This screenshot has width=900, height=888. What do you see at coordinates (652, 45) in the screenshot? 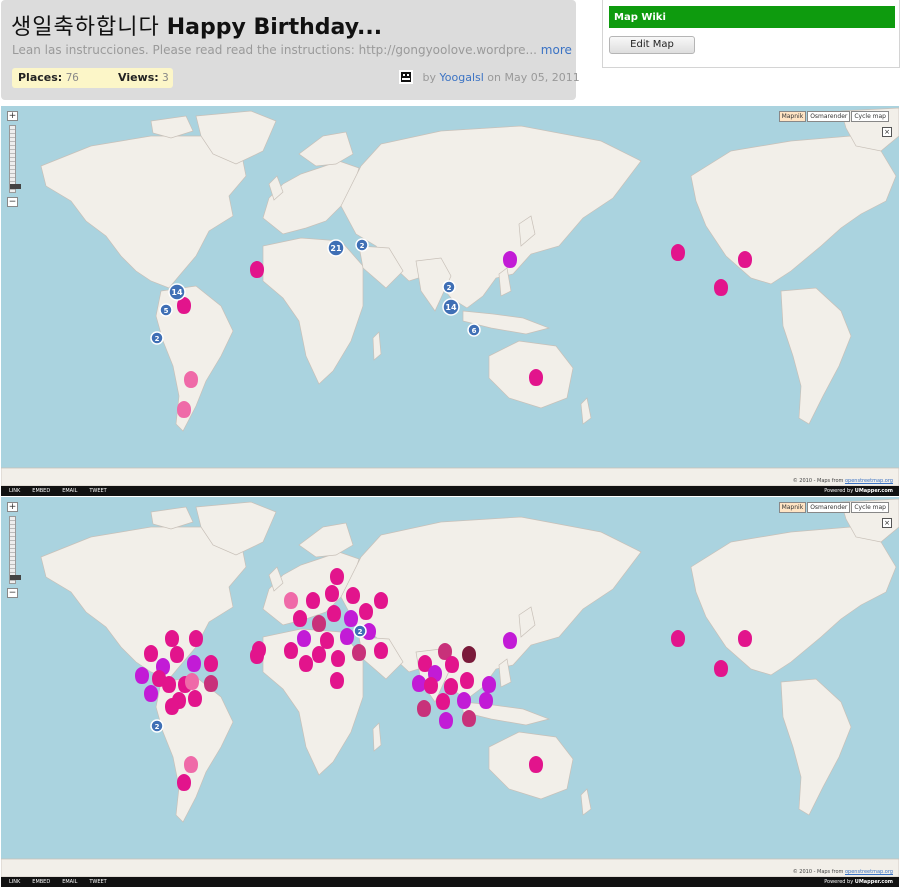
I see `edit-map-button: Edit Map` at bounding box center [652, 45].